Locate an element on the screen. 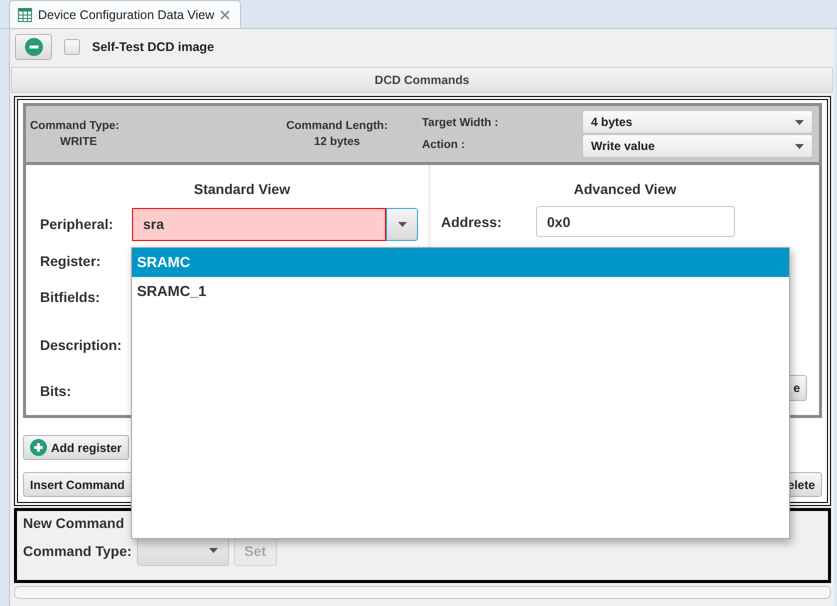 The height and width of the screenshot is (606, 837). self-test-label: Self-Test DCD image is located at coordinates (153, 47).